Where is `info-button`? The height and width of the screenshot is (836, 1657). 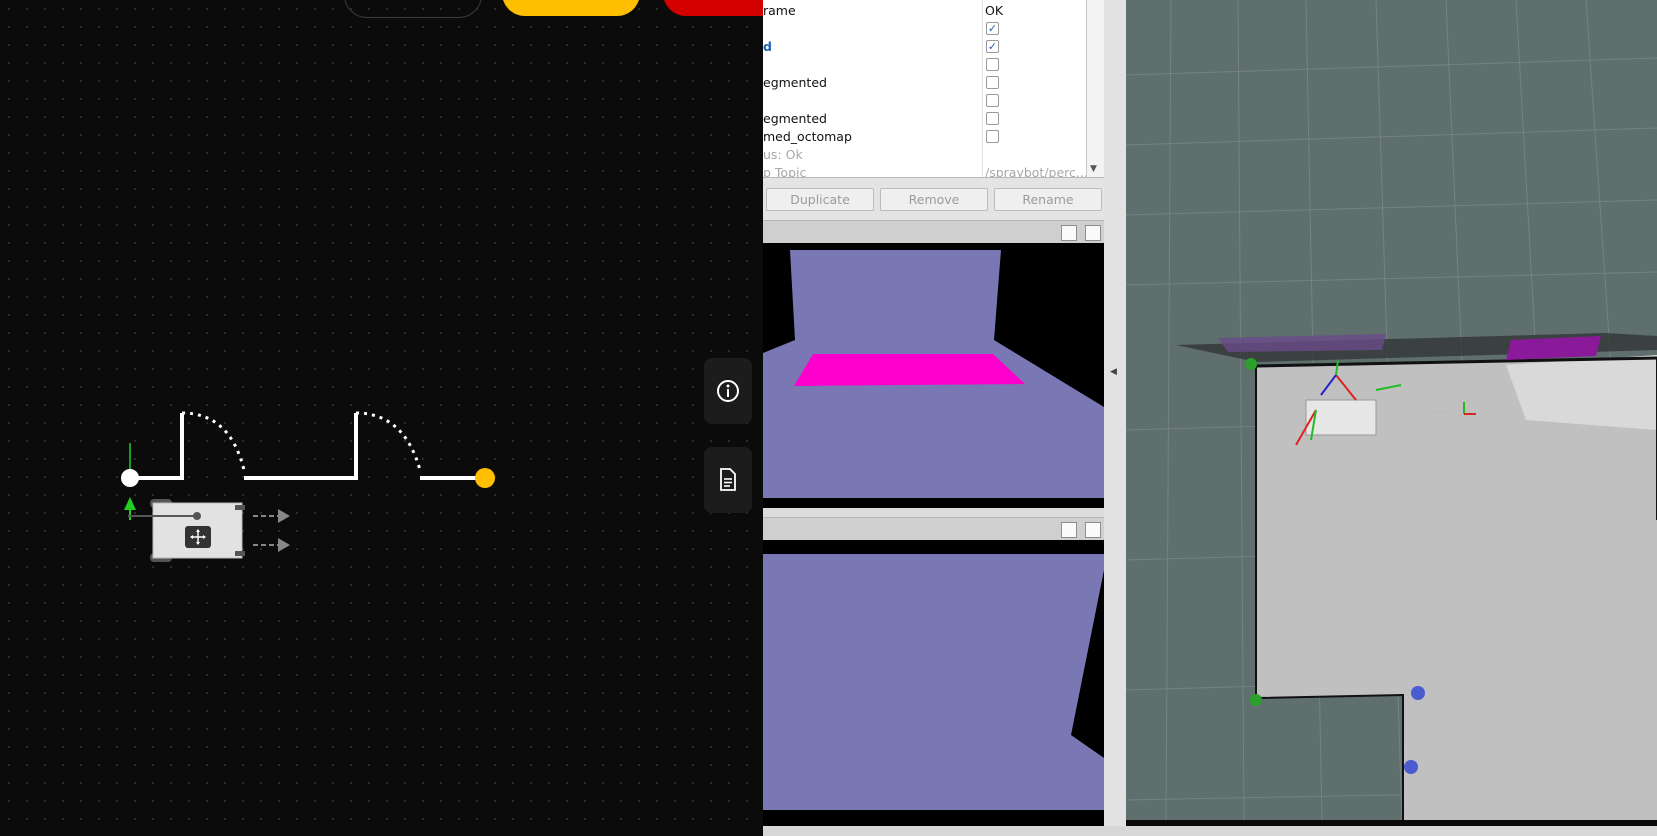
info-button is located at coordinates (728, 391).